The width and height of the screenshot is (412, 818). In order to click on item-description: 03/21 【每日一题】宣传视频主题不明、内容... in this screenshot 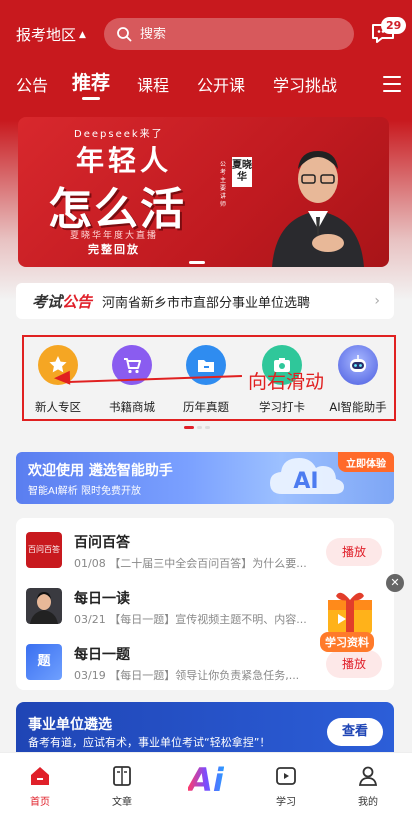, I will do `click(190, 619)`.